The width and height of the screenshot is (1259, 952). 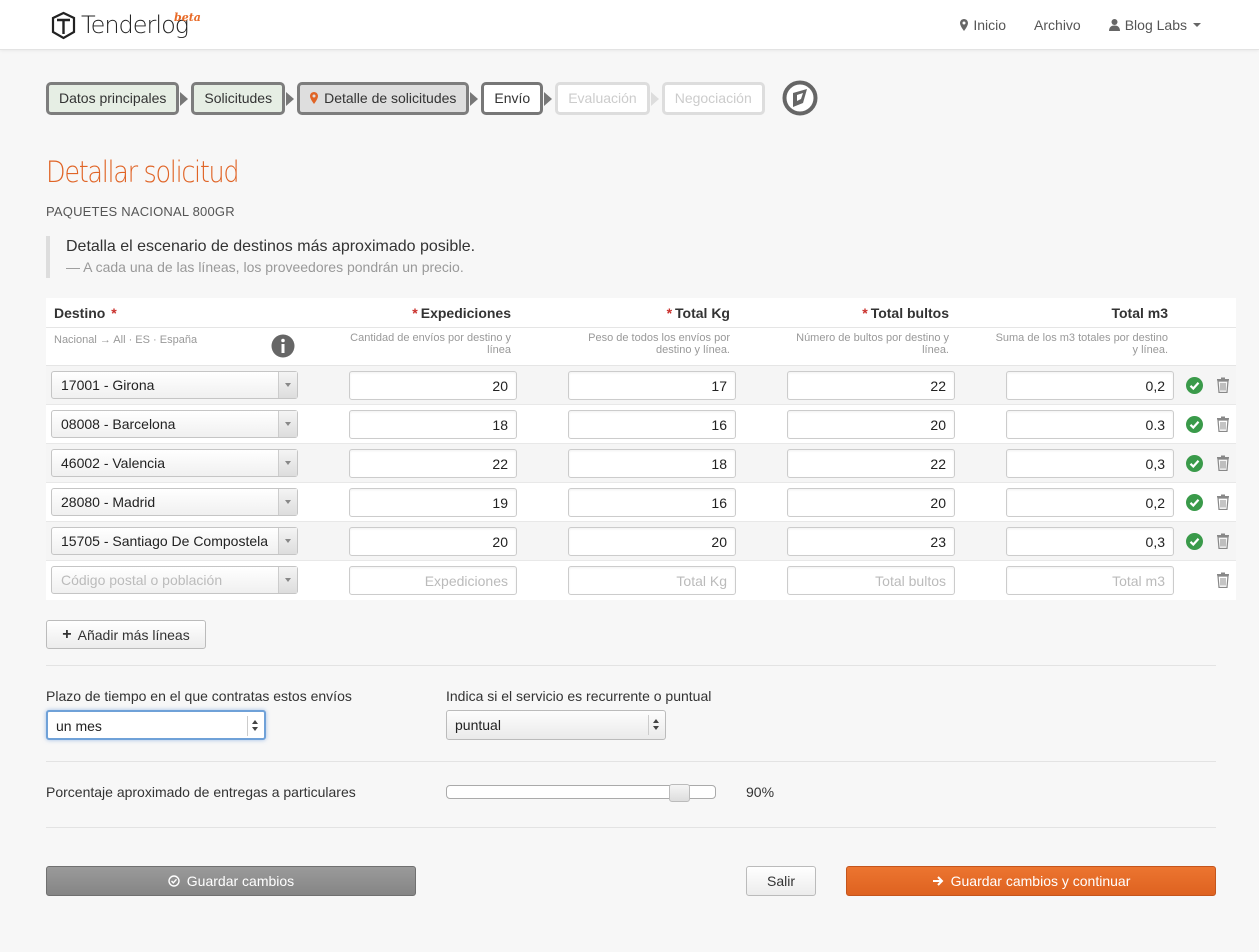 I want to click on brand-logo: Tenderlog beta, so click(x=125, y=25).